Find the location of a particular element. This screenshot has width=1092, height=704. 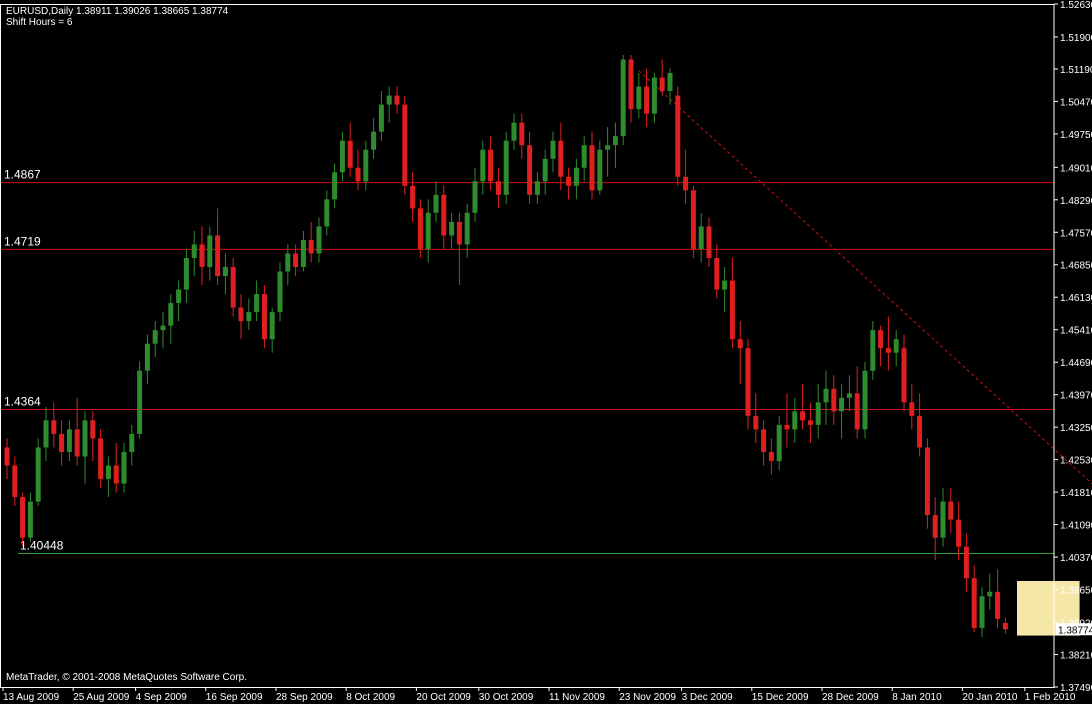

y-tick-label: 1.51900 is located at coordinates (1076, 38).